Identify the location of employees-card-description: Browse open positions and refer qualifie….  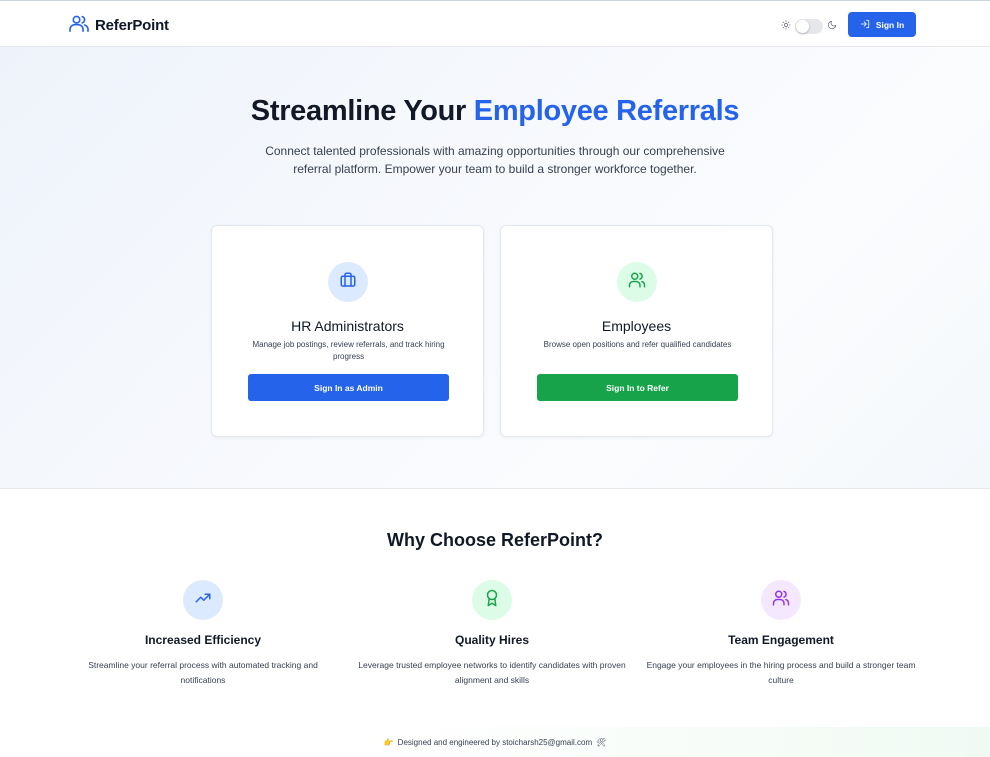
(637, 344).